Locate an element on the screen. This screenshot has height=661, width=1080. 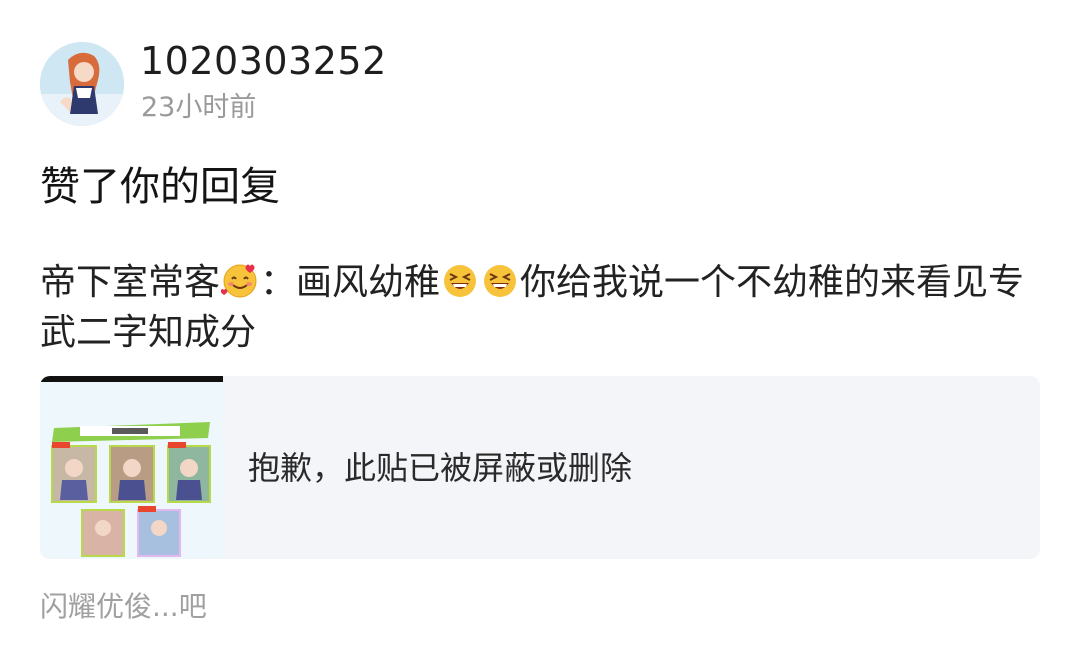
anime-avatar-icon is located at coordinates (82, 84).